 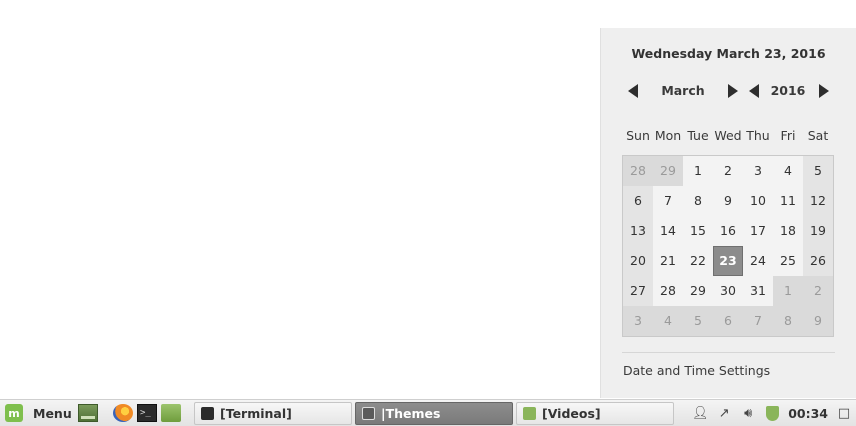 What do you see at coordinates (368, 413) in the screenshot?
I see `themes-icon` at bounding box center [368, 413].